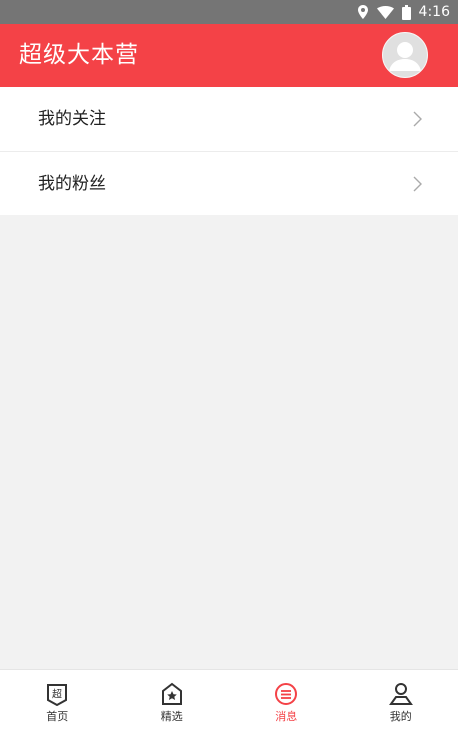  I want to click on wifi-icon, so click(385, 12).